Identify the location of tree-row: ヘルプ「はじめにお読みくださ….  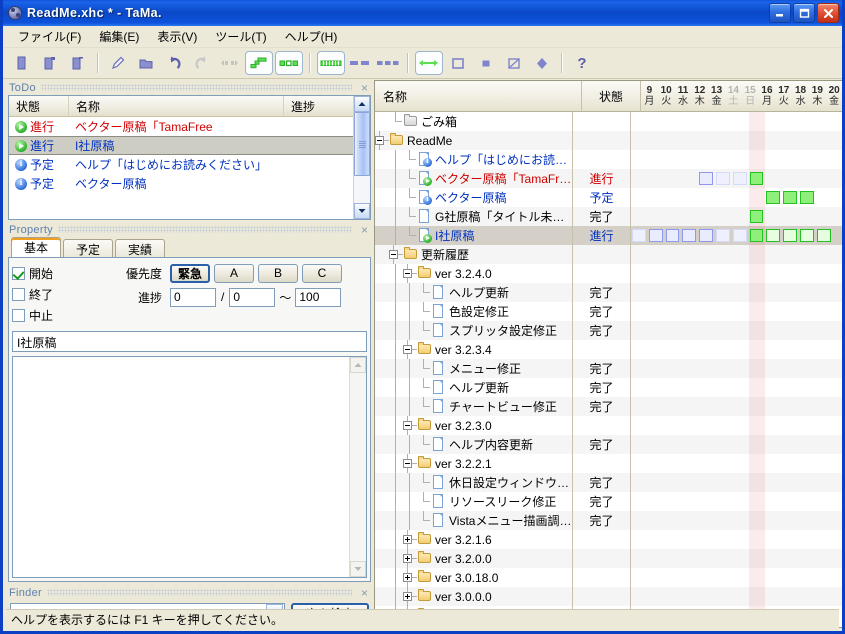
(608, 159).